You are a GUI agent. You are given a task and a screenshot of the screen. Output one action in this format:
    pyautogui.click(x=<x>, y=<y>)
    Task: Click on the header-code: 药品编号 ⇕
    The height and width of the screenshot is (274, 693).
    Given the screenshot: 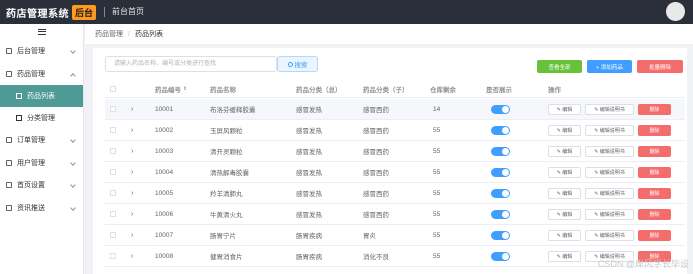 What is the action you would take?
    pyautogui.click(x=171, y=88)
    